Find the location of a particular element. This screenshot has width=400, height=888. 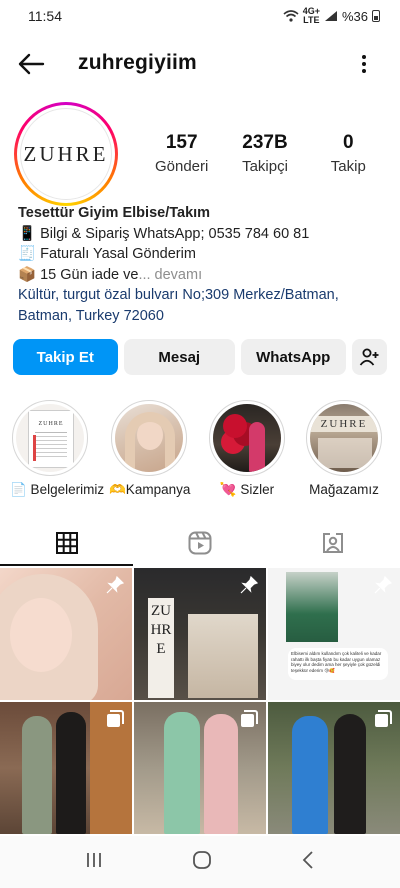

bio-name: Tesettür Giyim Elbise/Takım is located at coordinates (114, 213).